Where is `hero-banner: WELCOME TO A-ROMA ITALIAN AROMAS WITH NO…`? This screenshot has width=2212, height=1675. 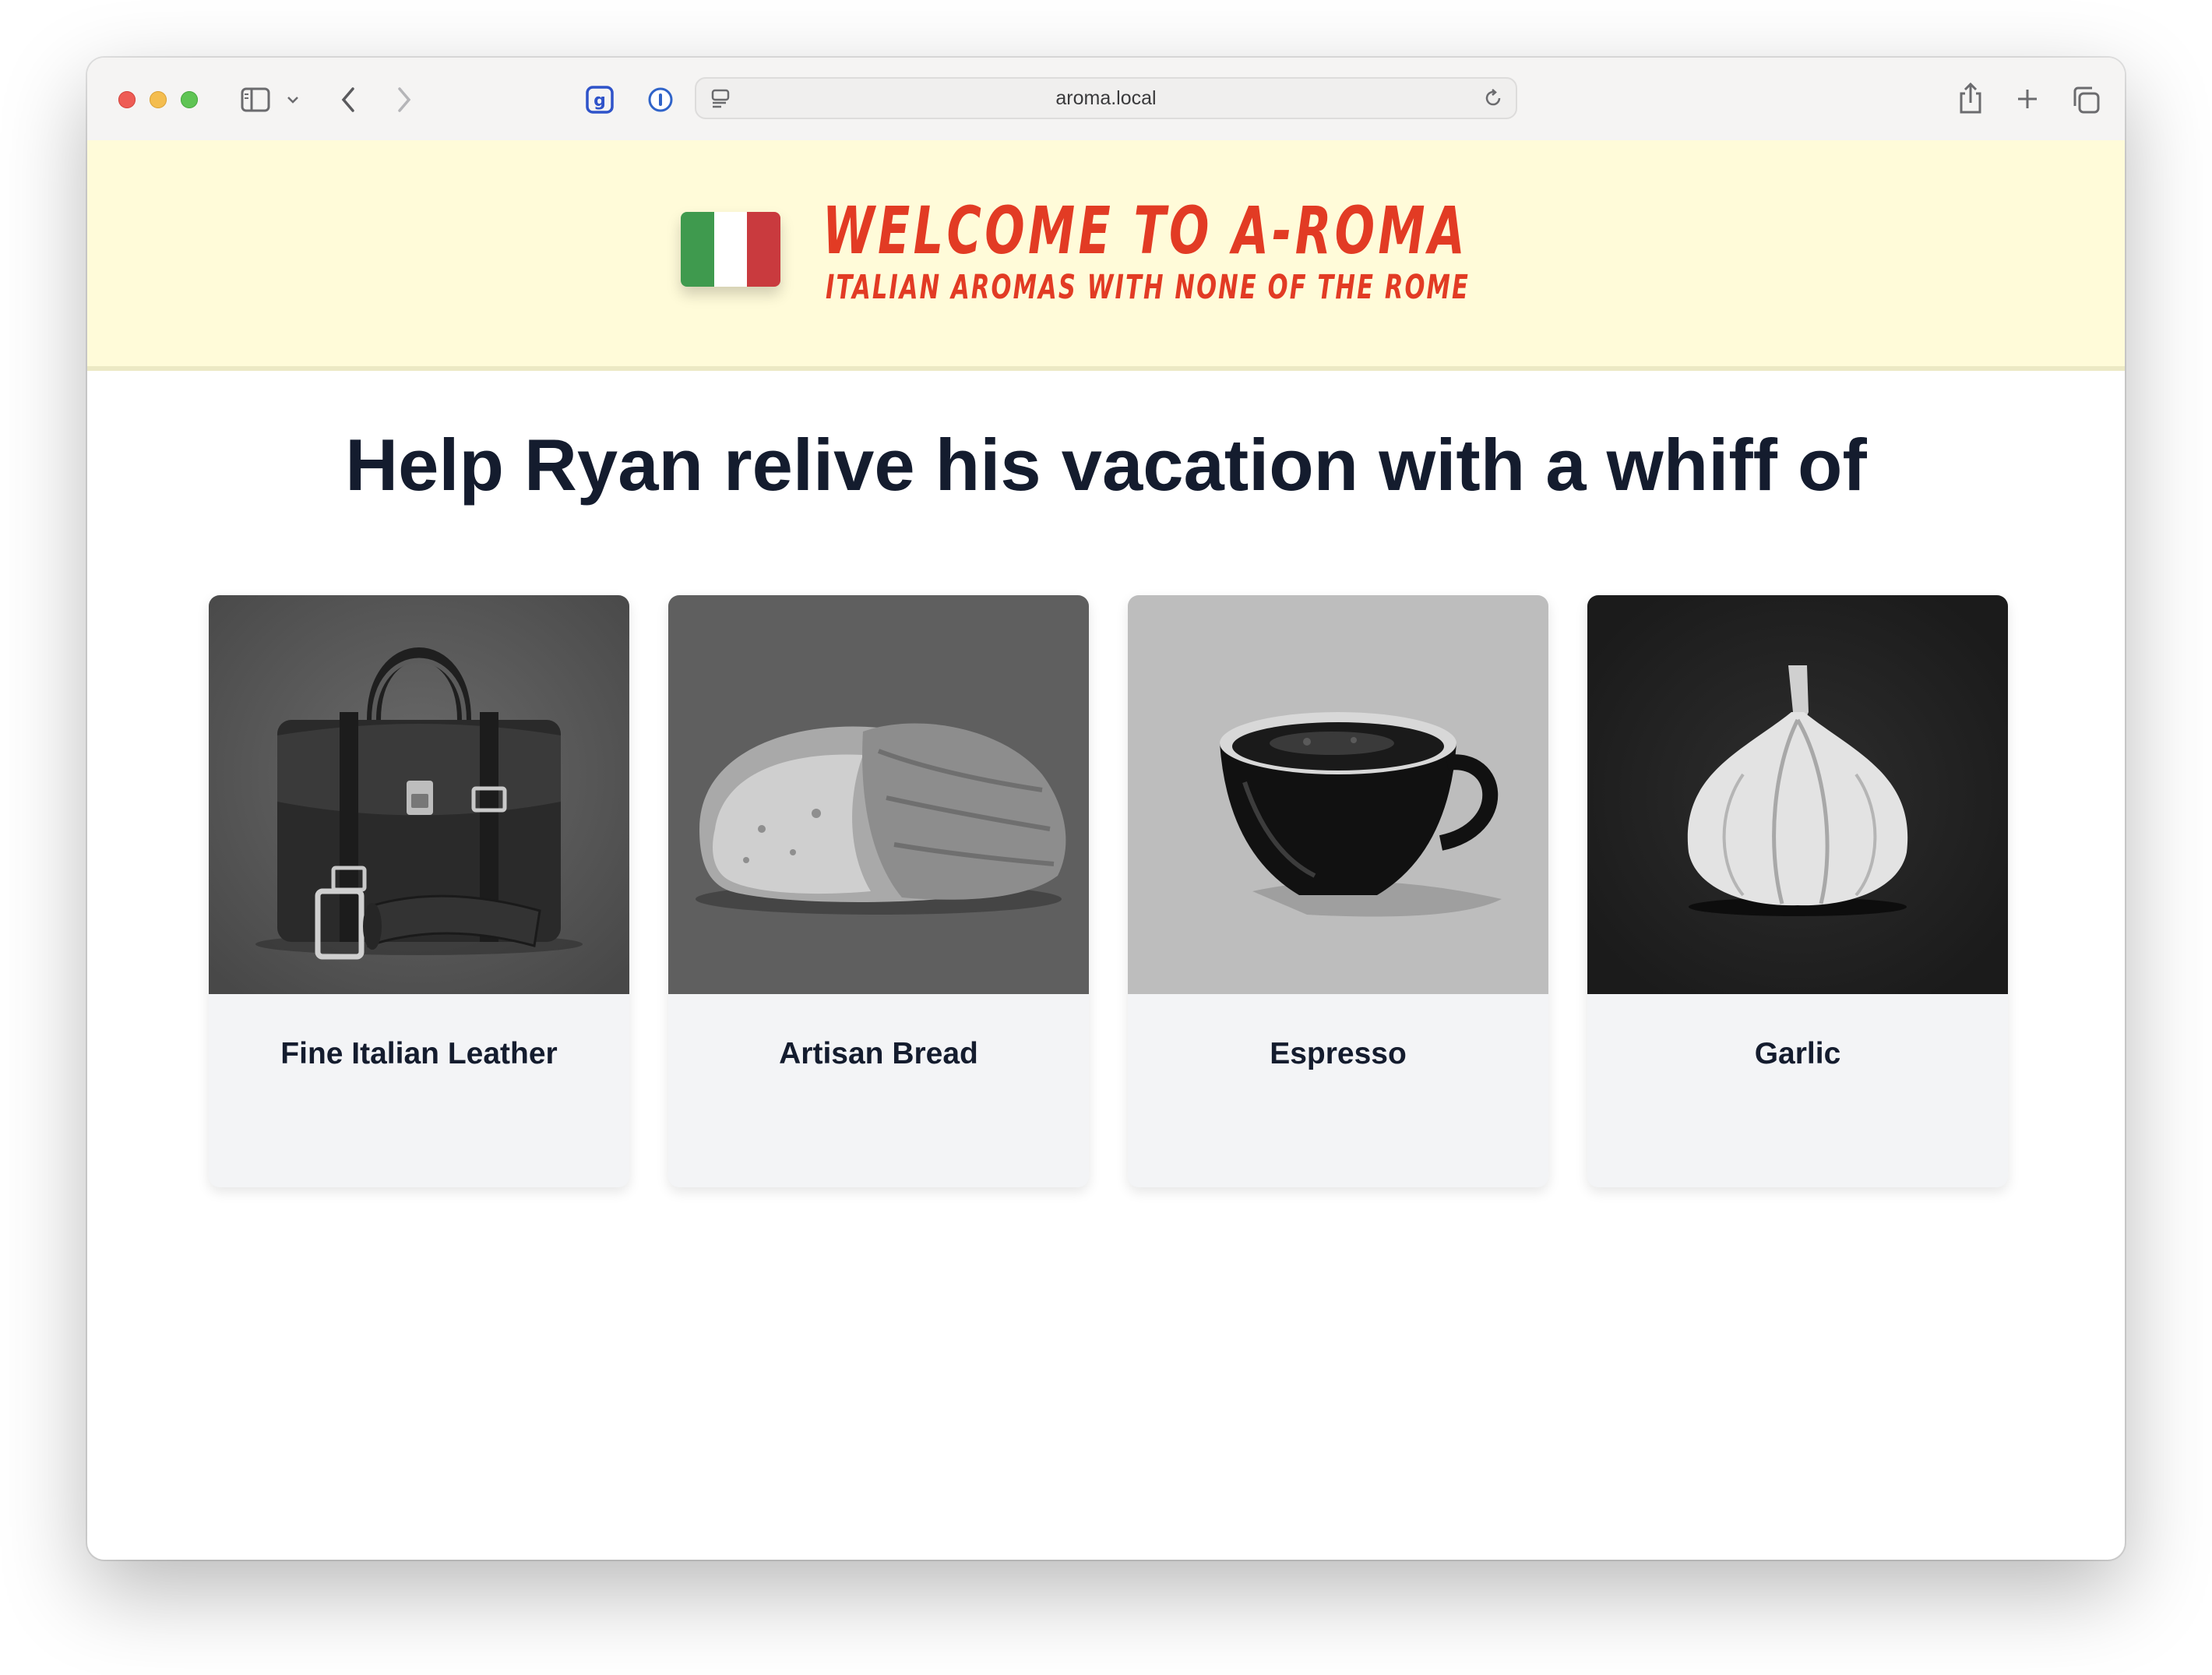 hero-banner: WELCOME TO A-ROMA ITALIAN AROMAS WITH NO… is located at coordinates (1106, 255).